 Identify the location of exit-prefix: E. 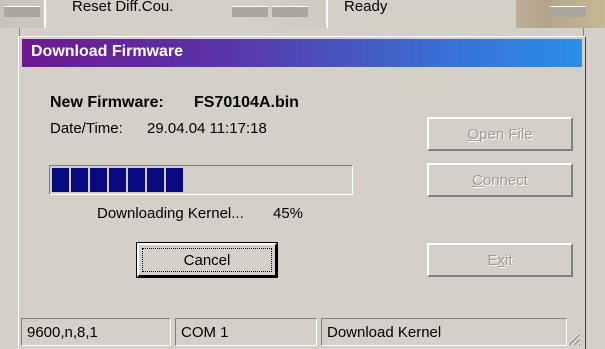
(492, 260).